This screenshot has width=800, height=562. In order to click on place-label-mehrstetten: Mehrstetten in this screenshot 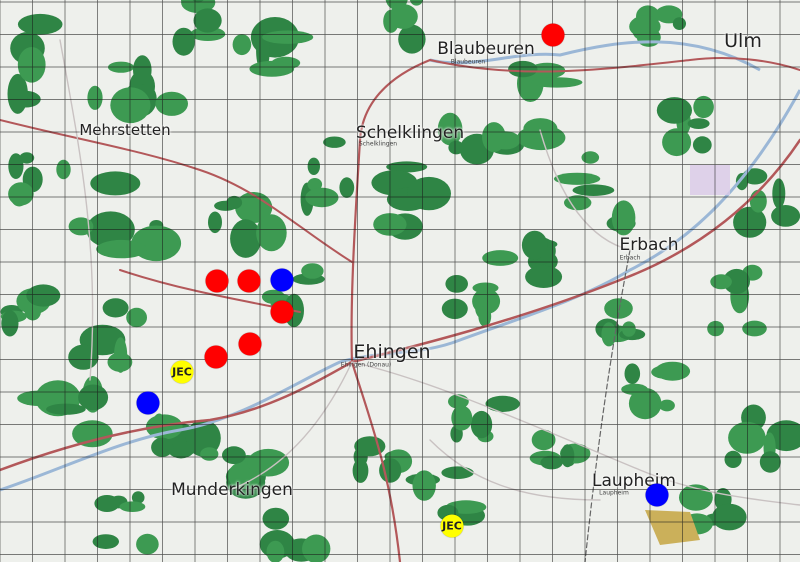, I will do `click(125, 130)`.